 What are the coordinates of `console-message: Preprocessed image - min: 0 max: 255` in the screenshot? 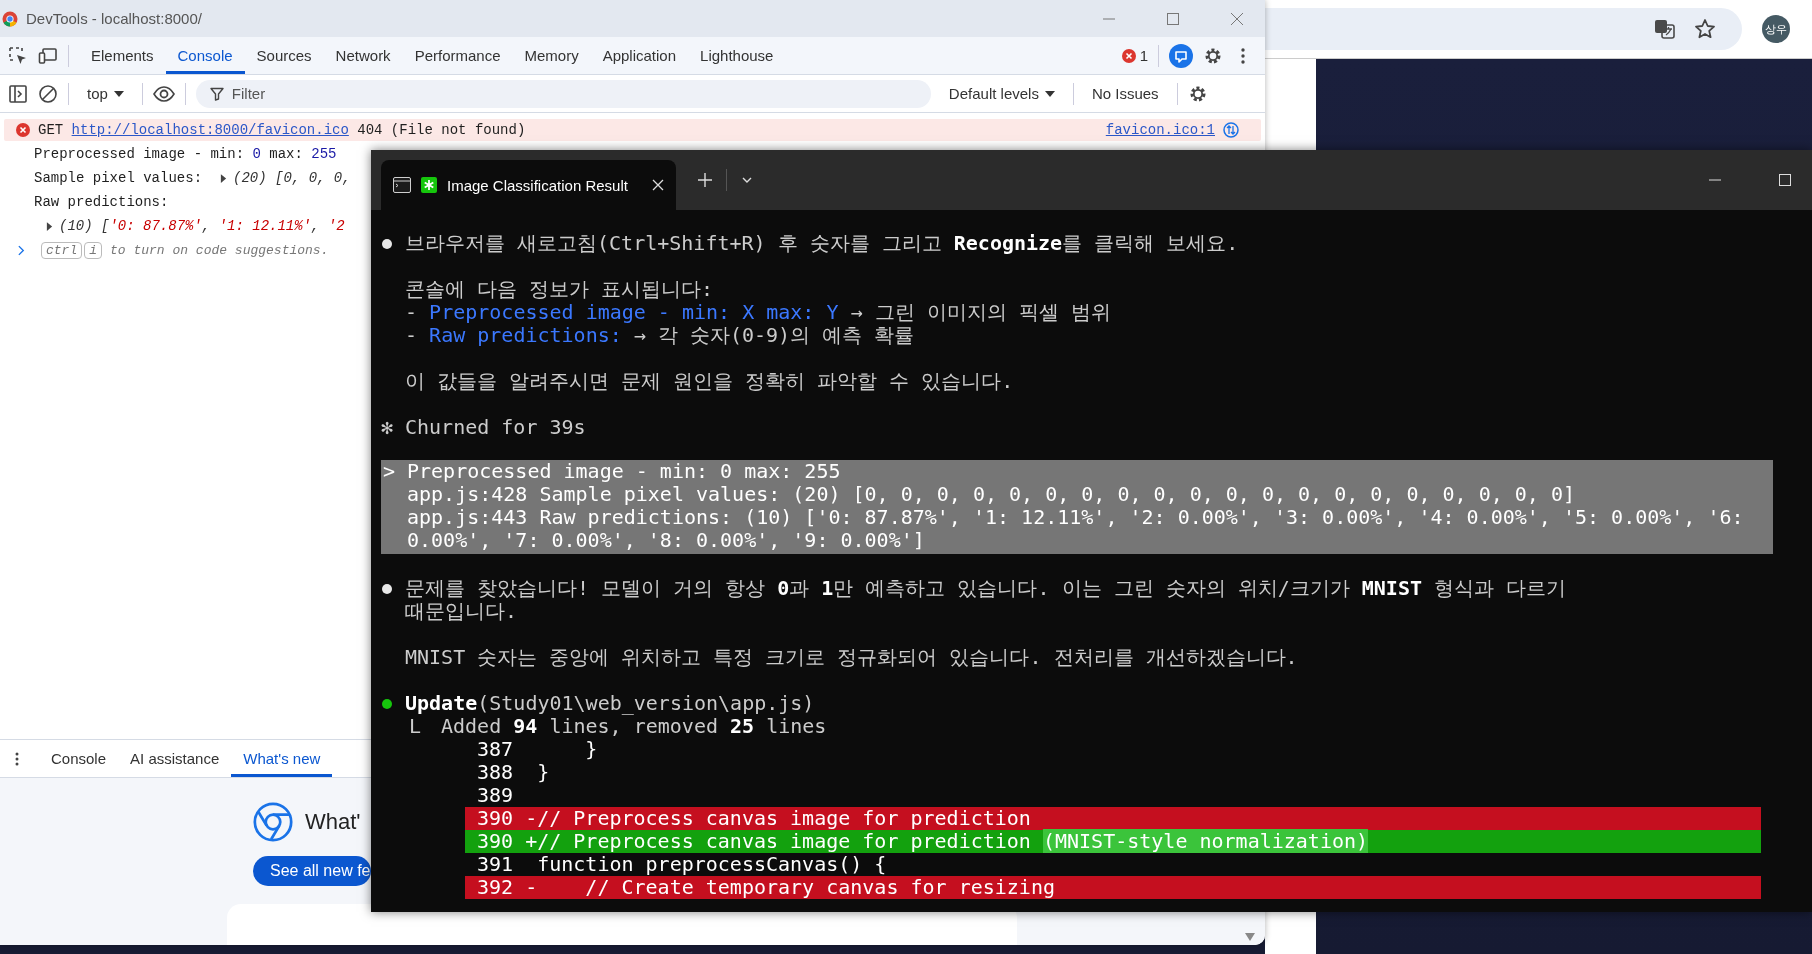 It's located at (185, 154).